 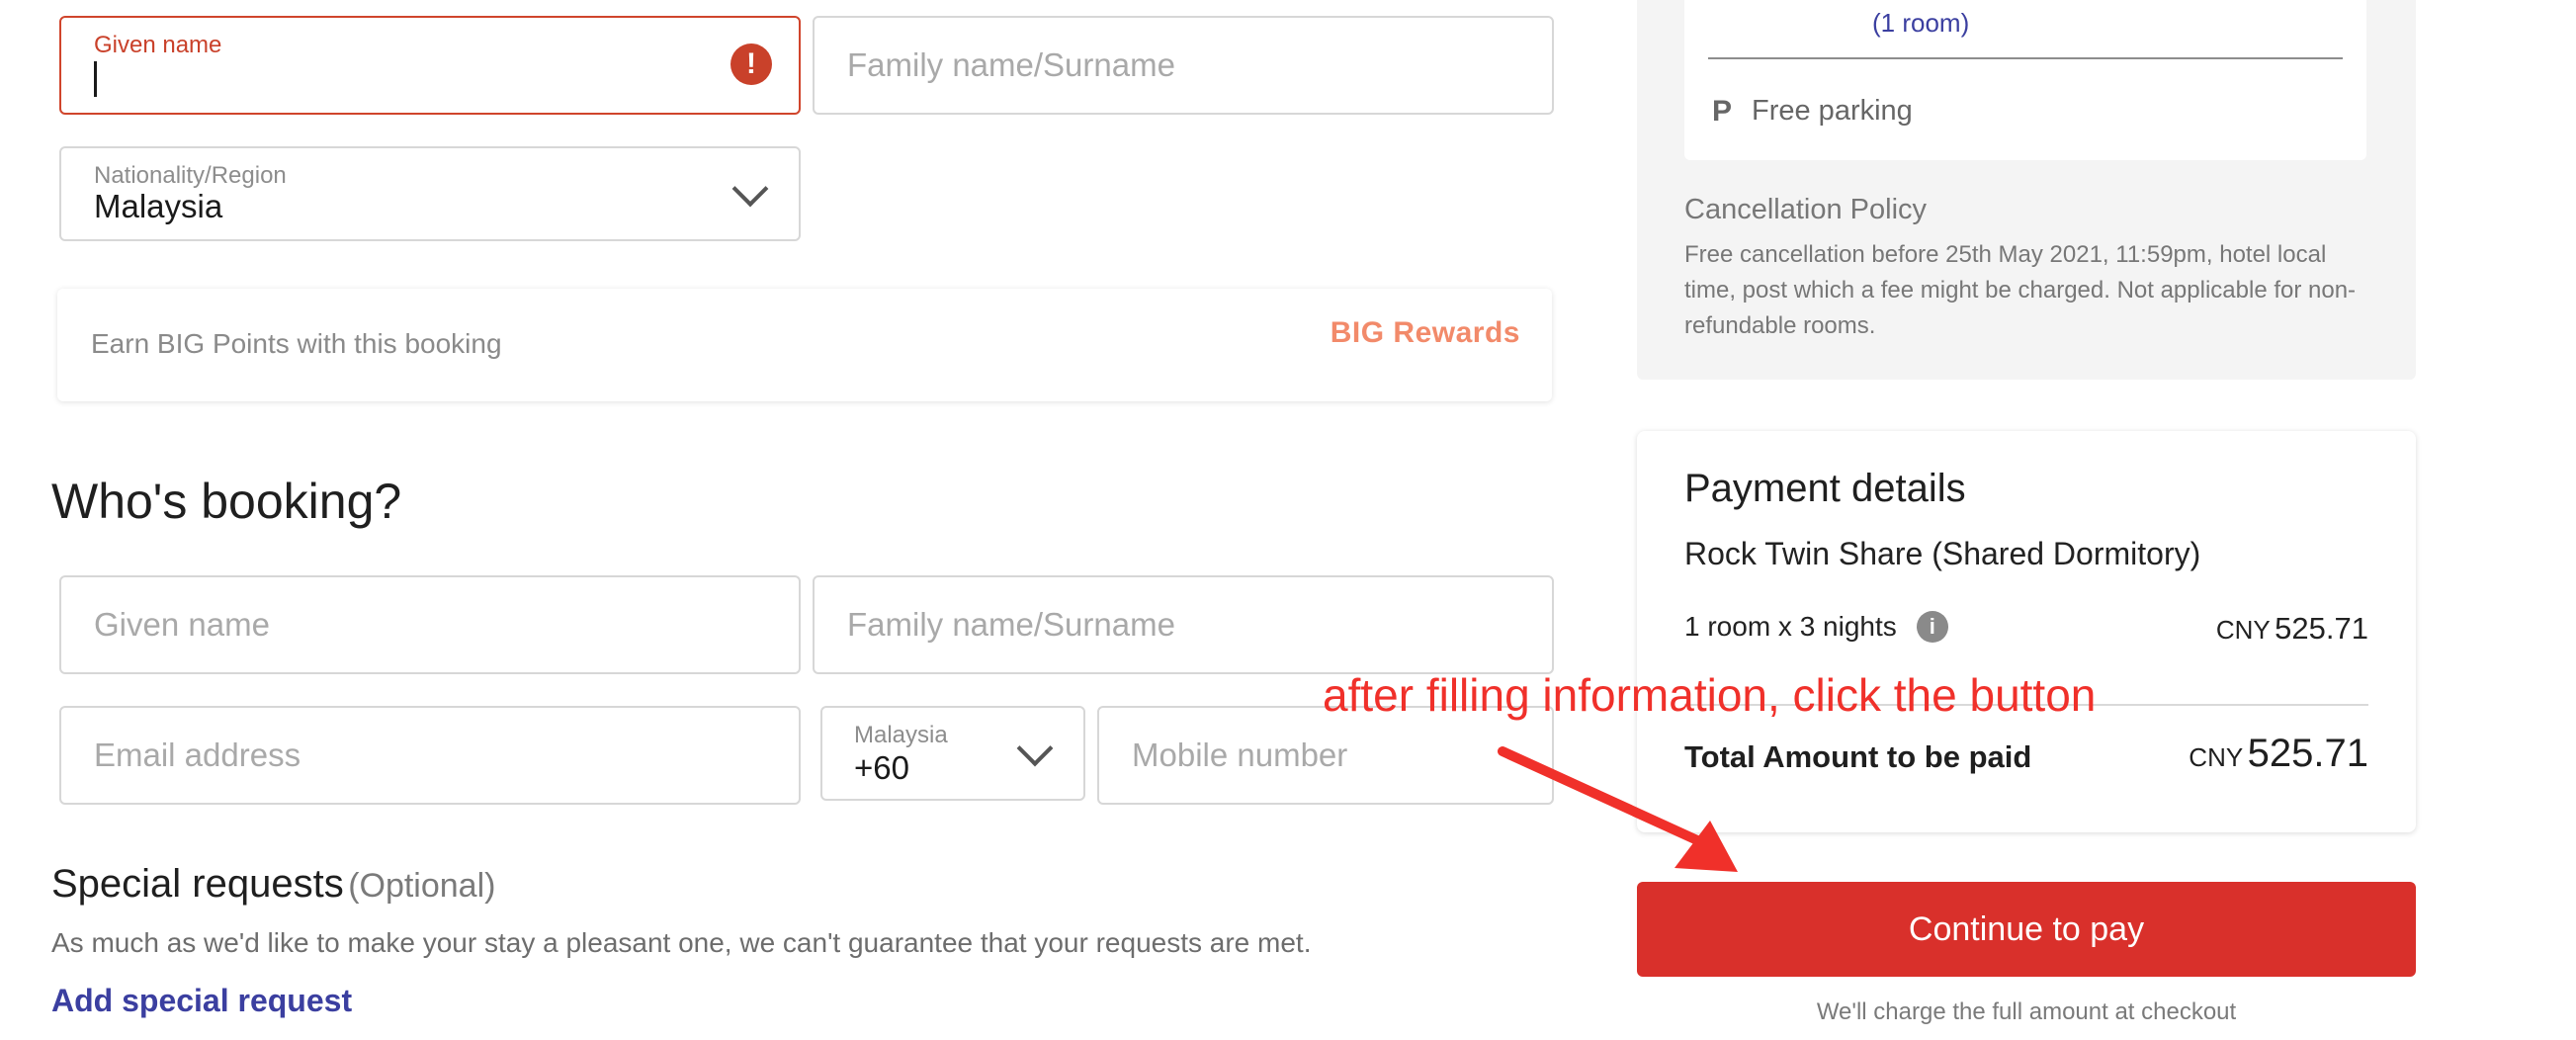 I want to click on continue-to-pay-button: Continue to pay, so click(x=2026, y=929).